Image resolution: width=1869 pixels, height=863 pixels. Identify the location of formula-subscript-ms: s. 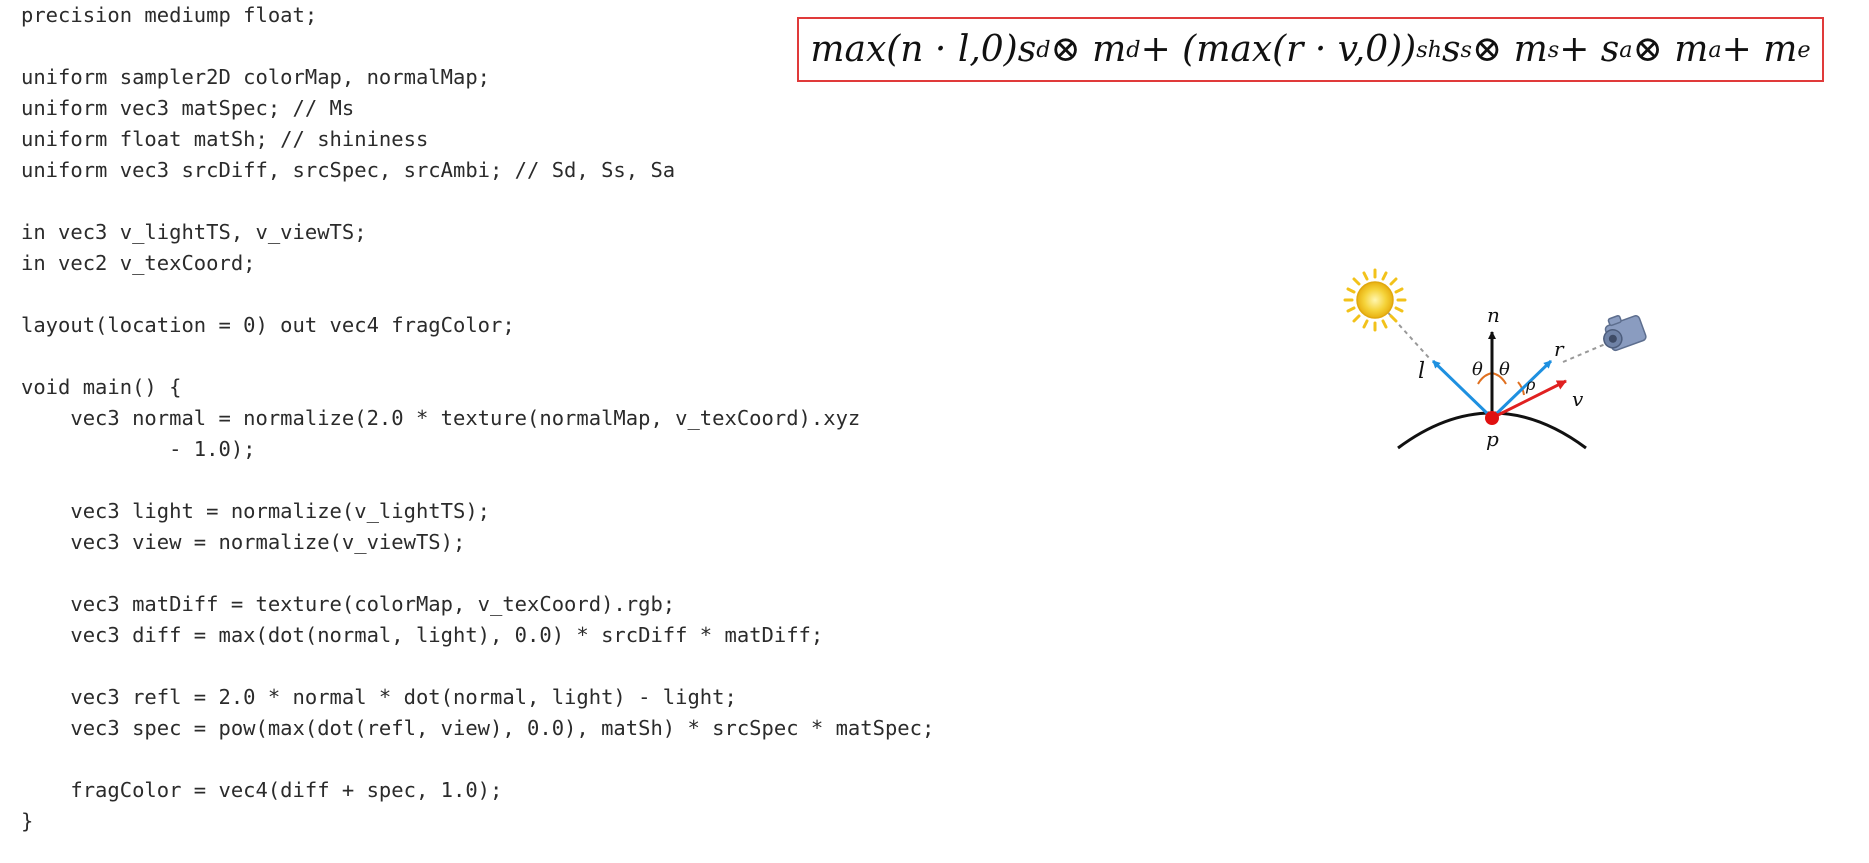
(1553, 49).